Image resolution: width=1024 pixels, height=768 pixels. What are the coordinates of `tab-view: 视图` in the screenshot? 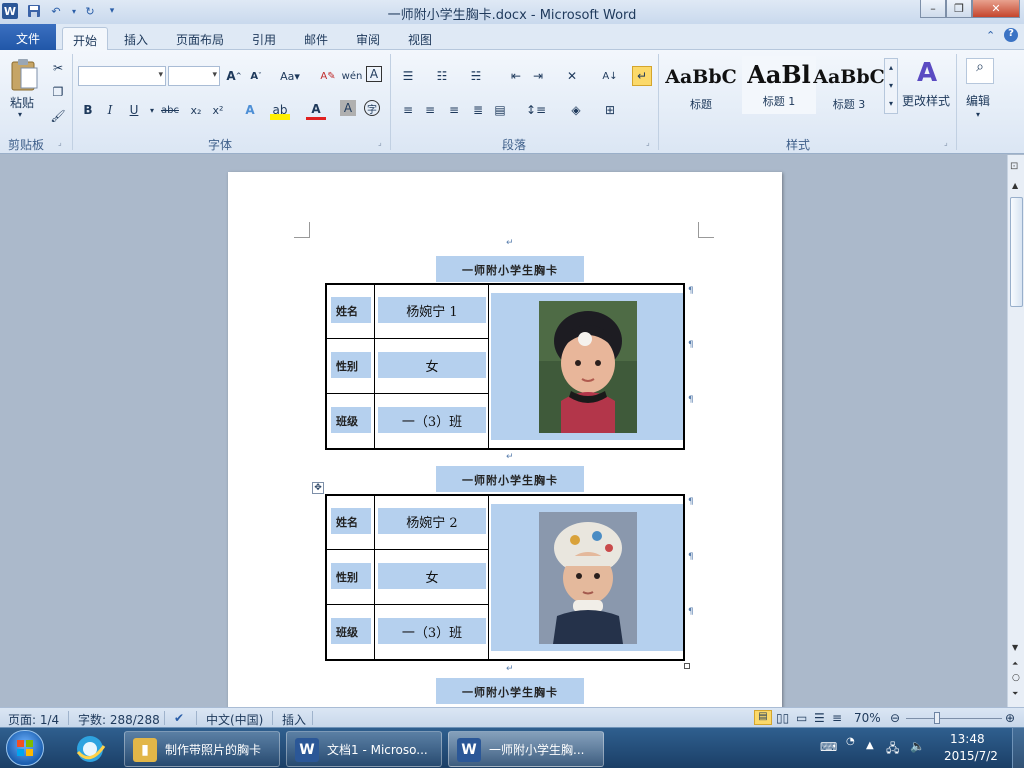 It's located at (420, 38).